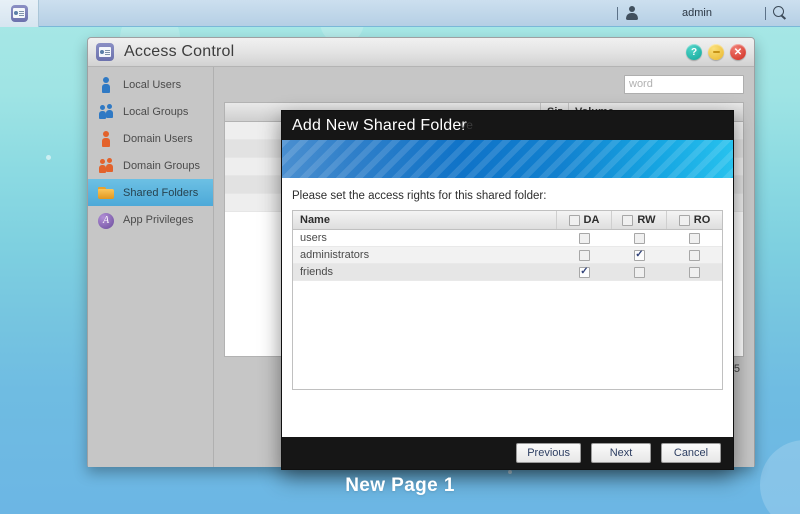  I want to click on acl-header-rw: RW, so click(639, 220).